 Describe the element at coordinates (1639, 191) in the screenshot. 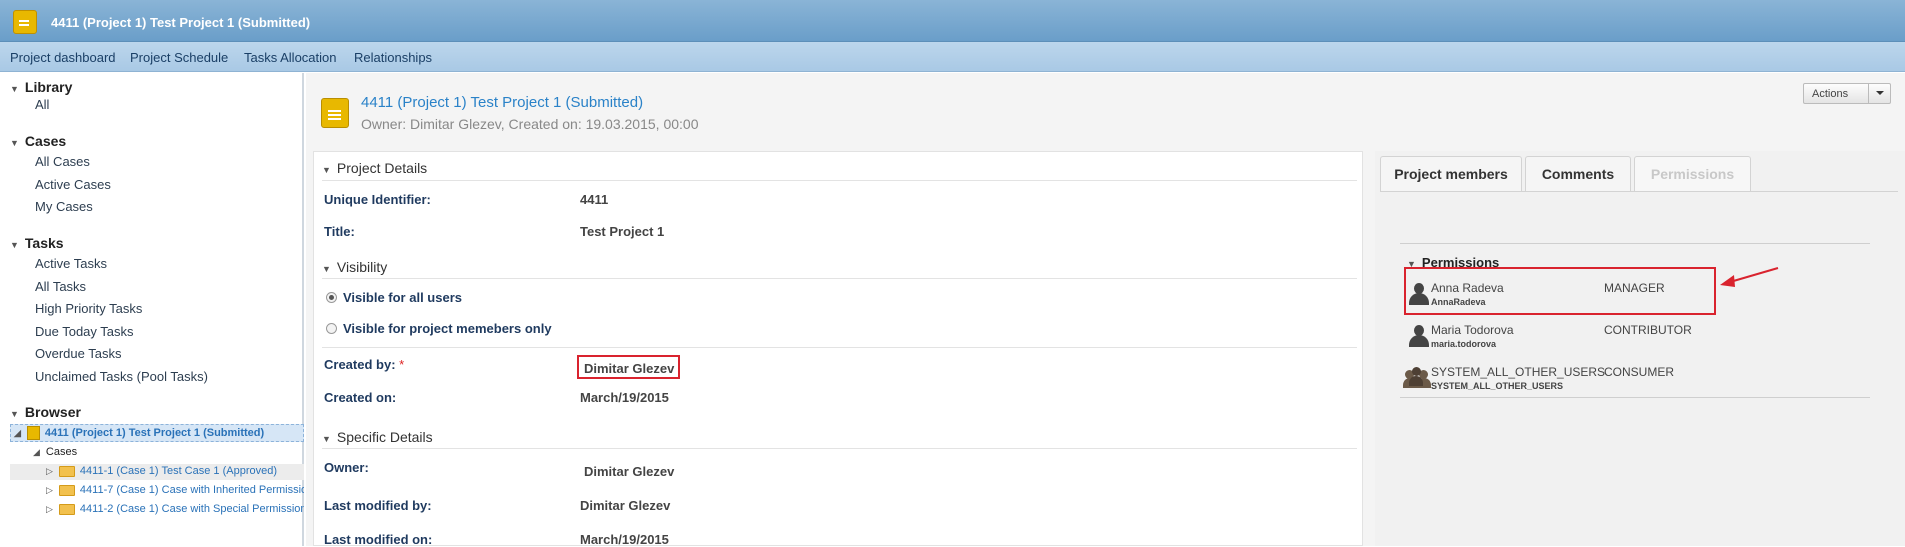

I see `tab-divider` at that location.